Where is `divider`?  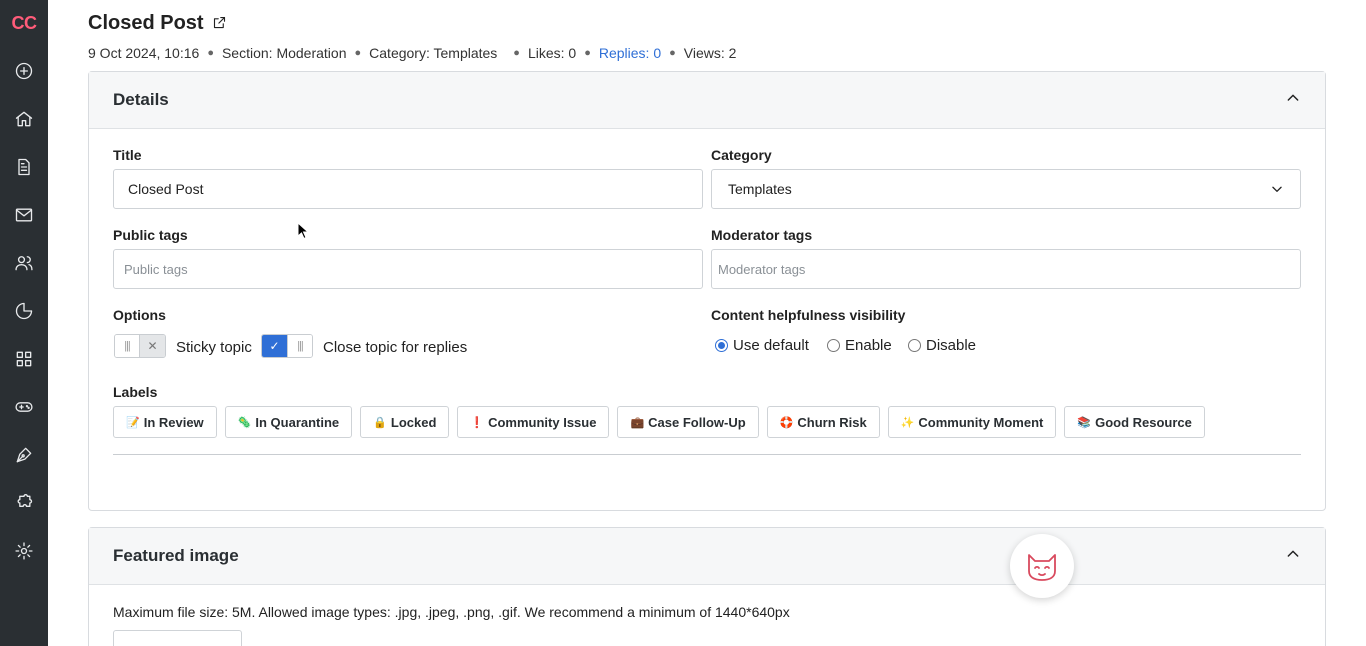 divider is located at coordinates (707, 454).